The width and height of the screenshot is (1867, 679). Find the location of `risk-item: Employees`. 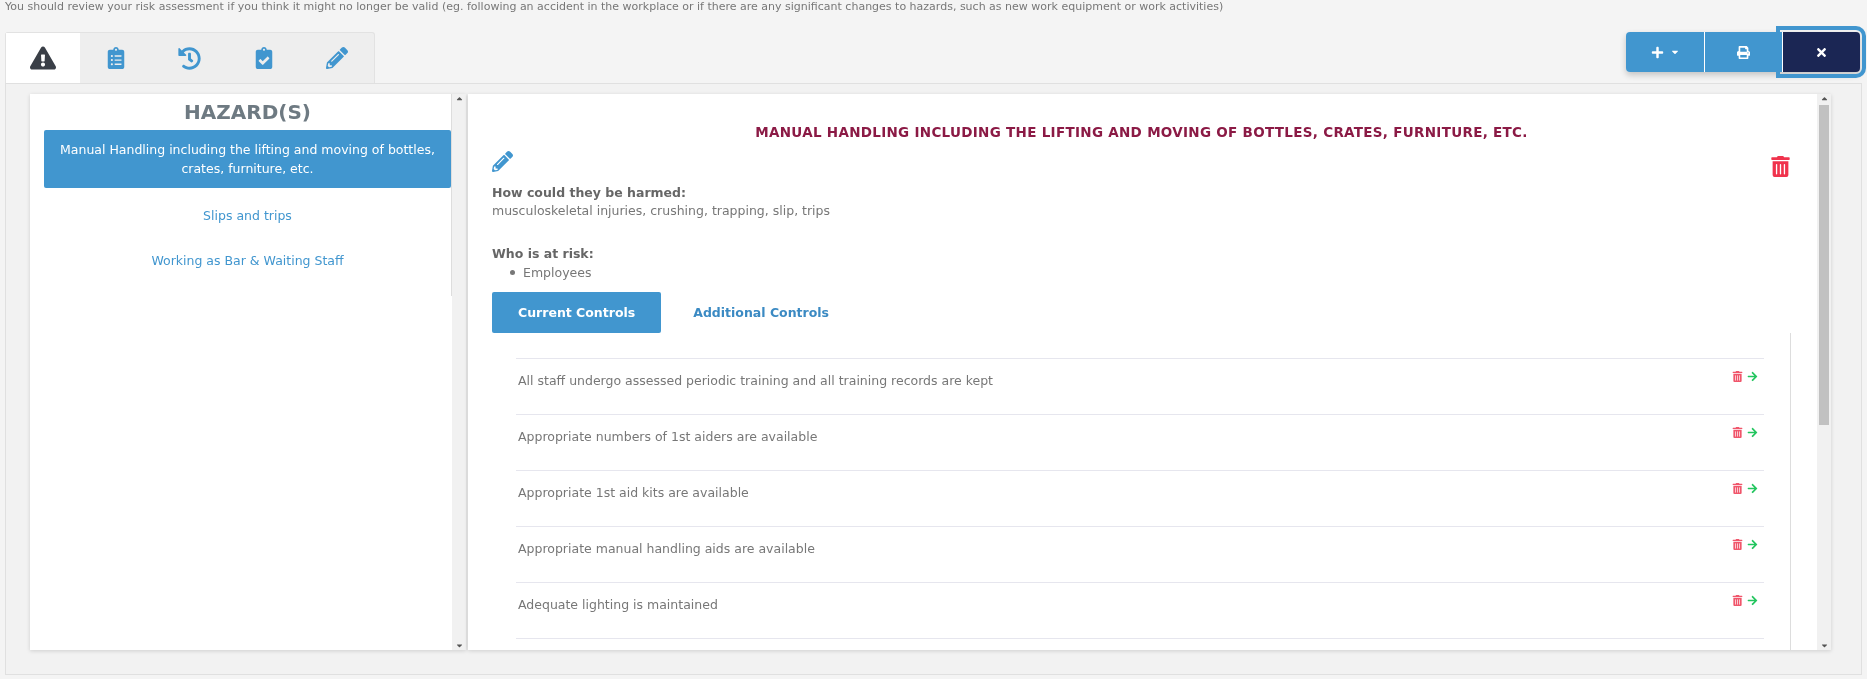

risk-item: Employees is located at coordinates (557, 272).